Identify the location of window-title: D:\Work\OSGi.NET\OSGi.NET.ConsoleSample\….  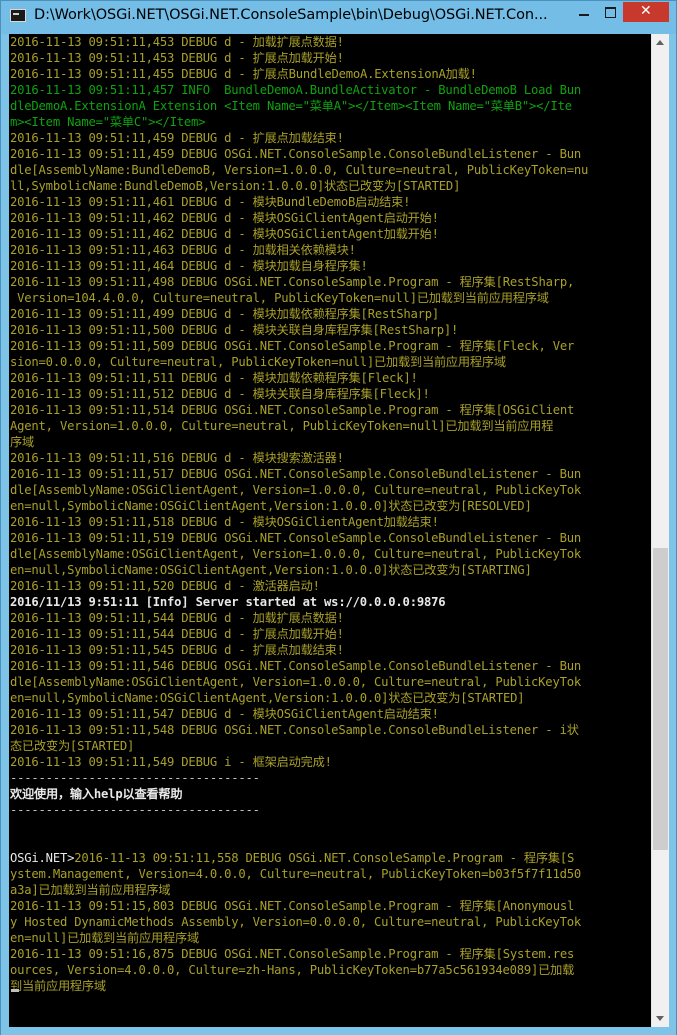
(291, 15).